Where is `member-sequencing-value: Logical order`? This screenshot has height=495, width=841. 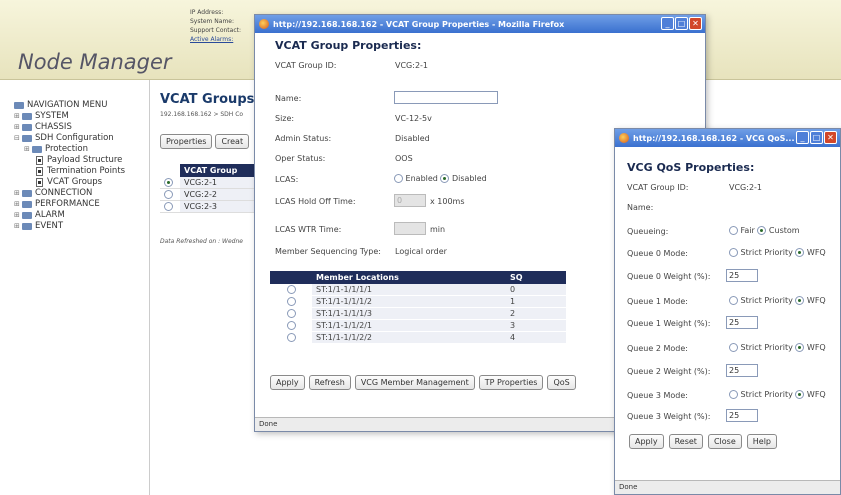 member-sequencing-value: Logical order is located at coordinates (421, 251).